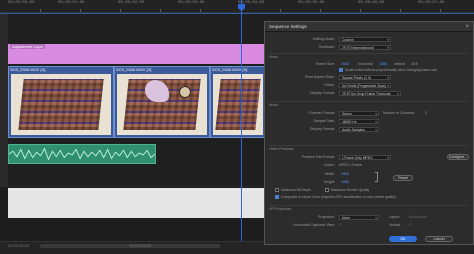 The image size is (474, 254). I want to click on horizontal-view-value: 0°, so click(340, 225).